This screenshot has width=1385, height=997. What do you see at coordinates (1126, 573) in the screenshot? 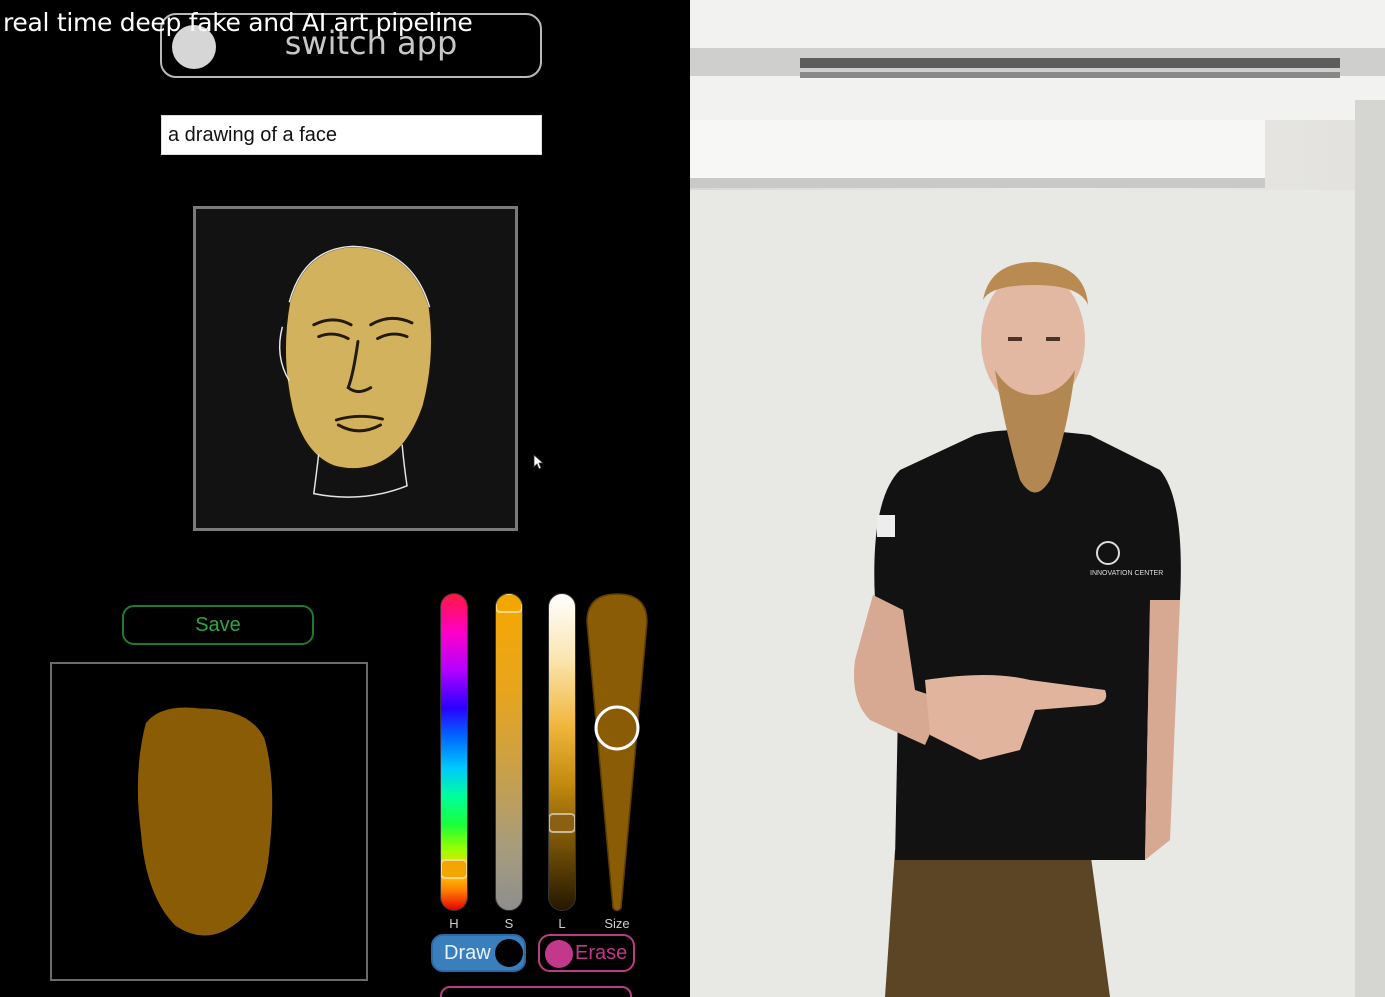
I see `shirt-logo-text: INNOVATION CENTER` at bounding box center [1126, 573].